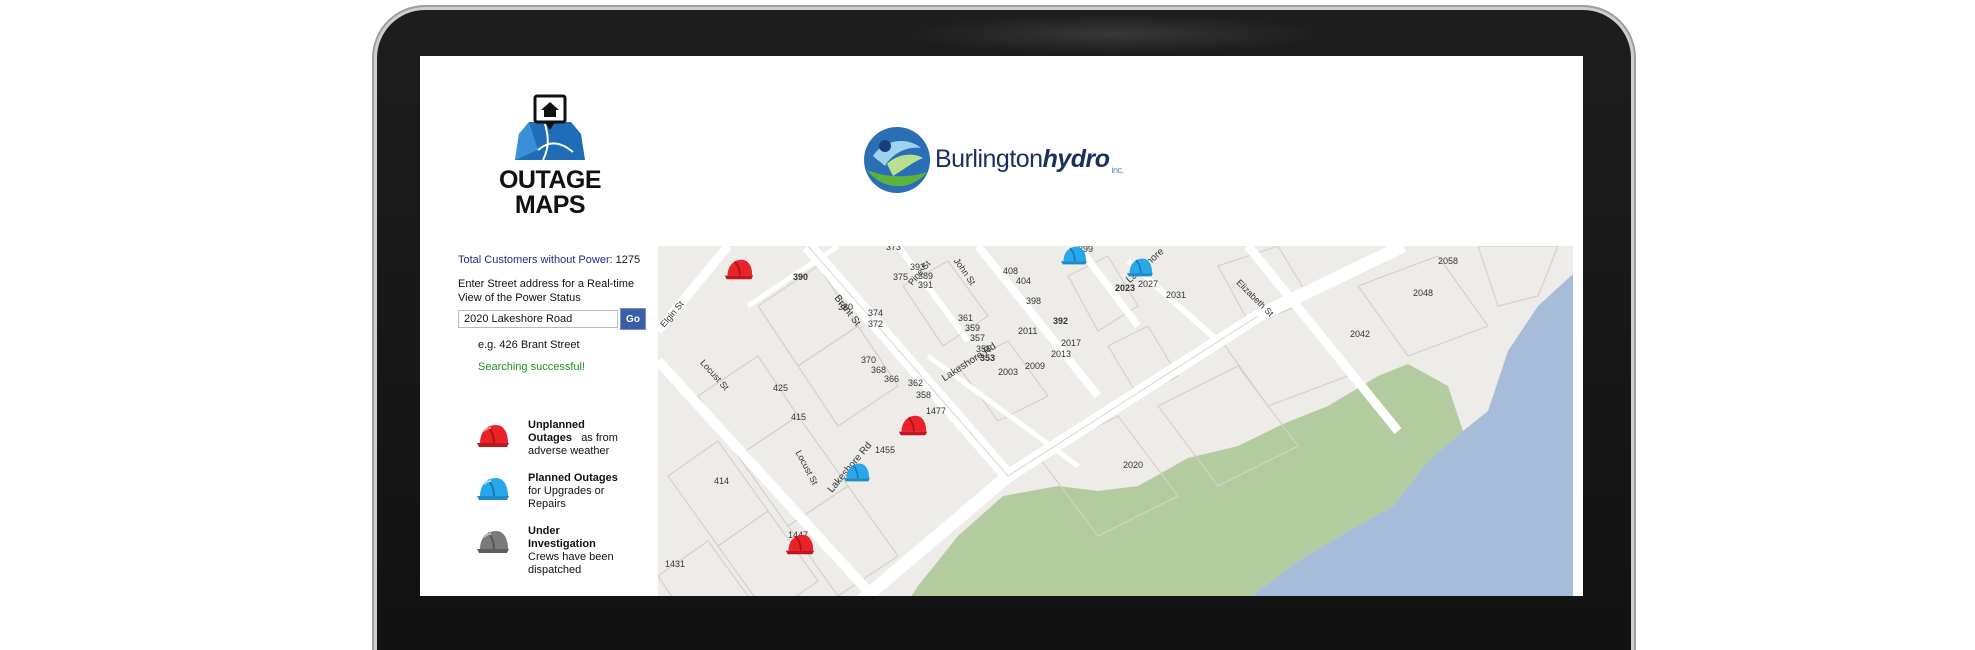 The image size is (1975, 650). What do you see at coordinates (633, 319) in the screenshot?
I see `go-button: Go` at bounding box center [633, 319].